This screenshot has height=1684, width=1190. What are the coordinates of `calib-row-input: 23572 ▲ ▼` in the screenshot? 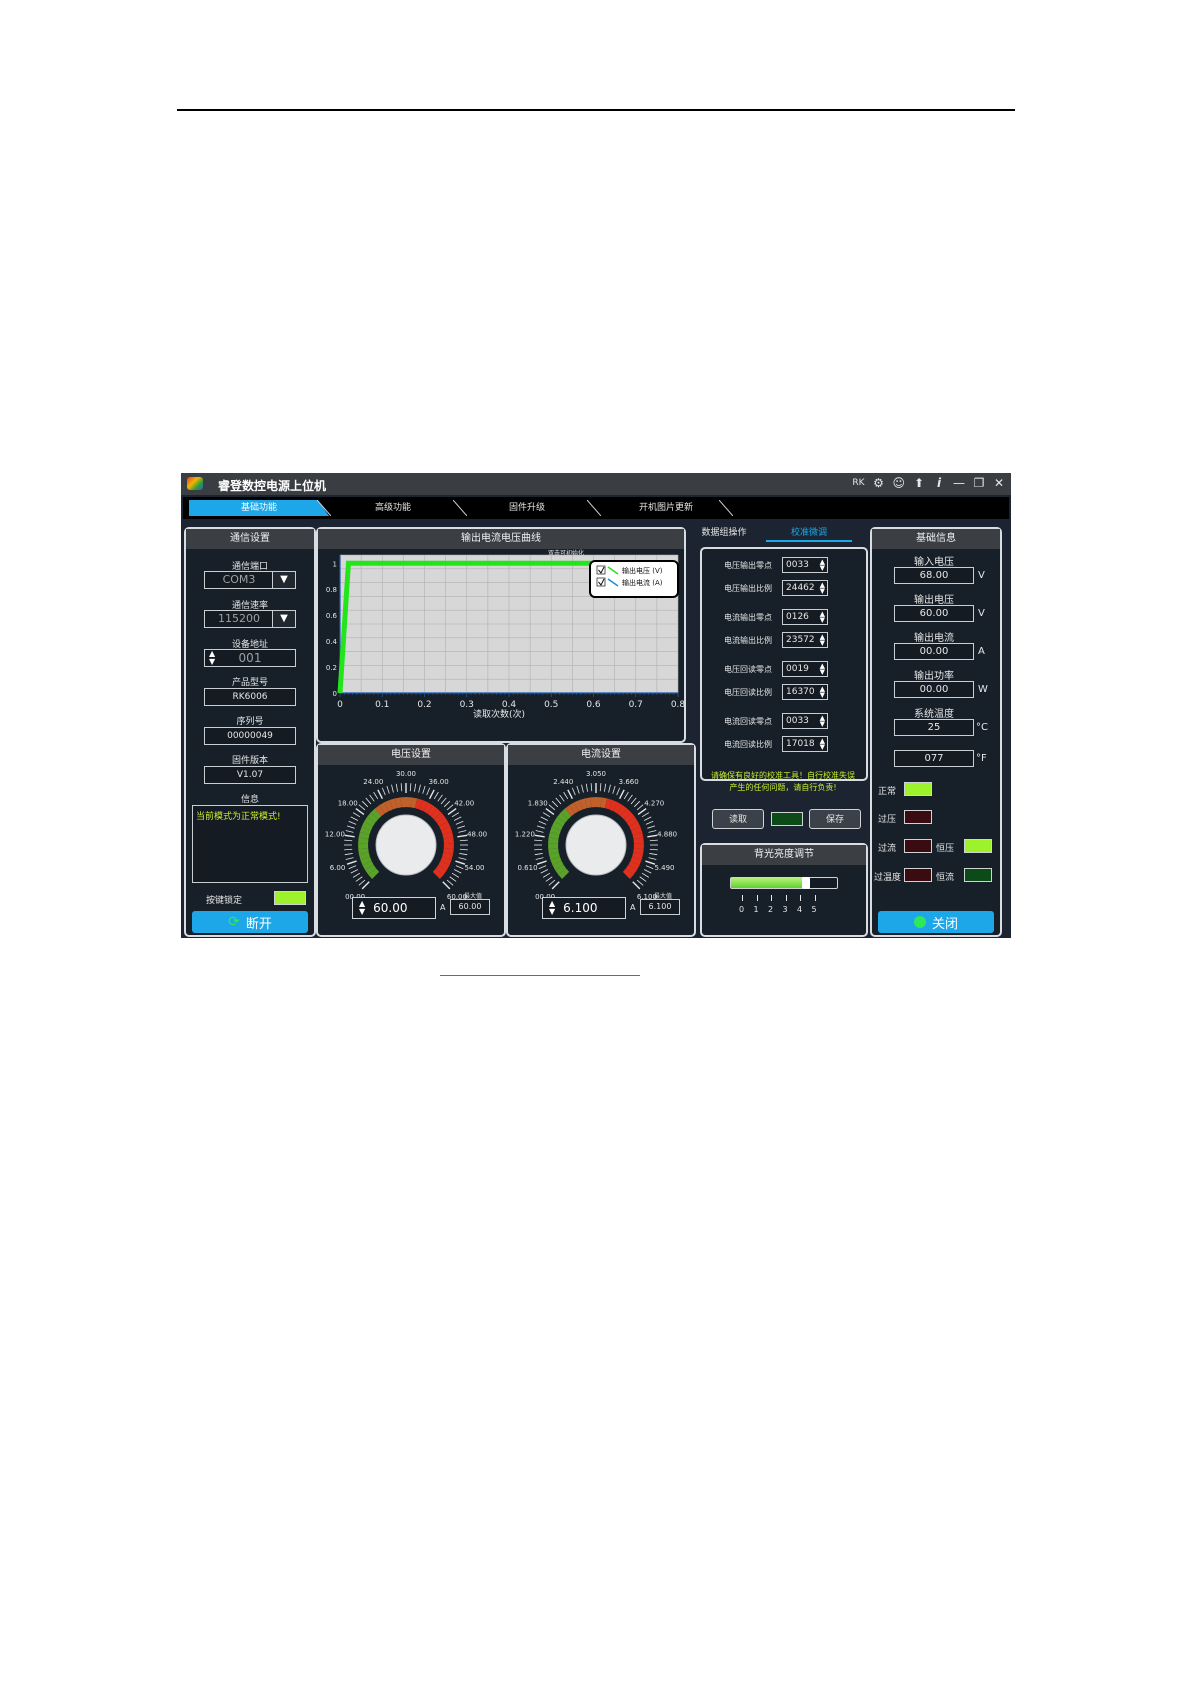 It's located at (805, 640).